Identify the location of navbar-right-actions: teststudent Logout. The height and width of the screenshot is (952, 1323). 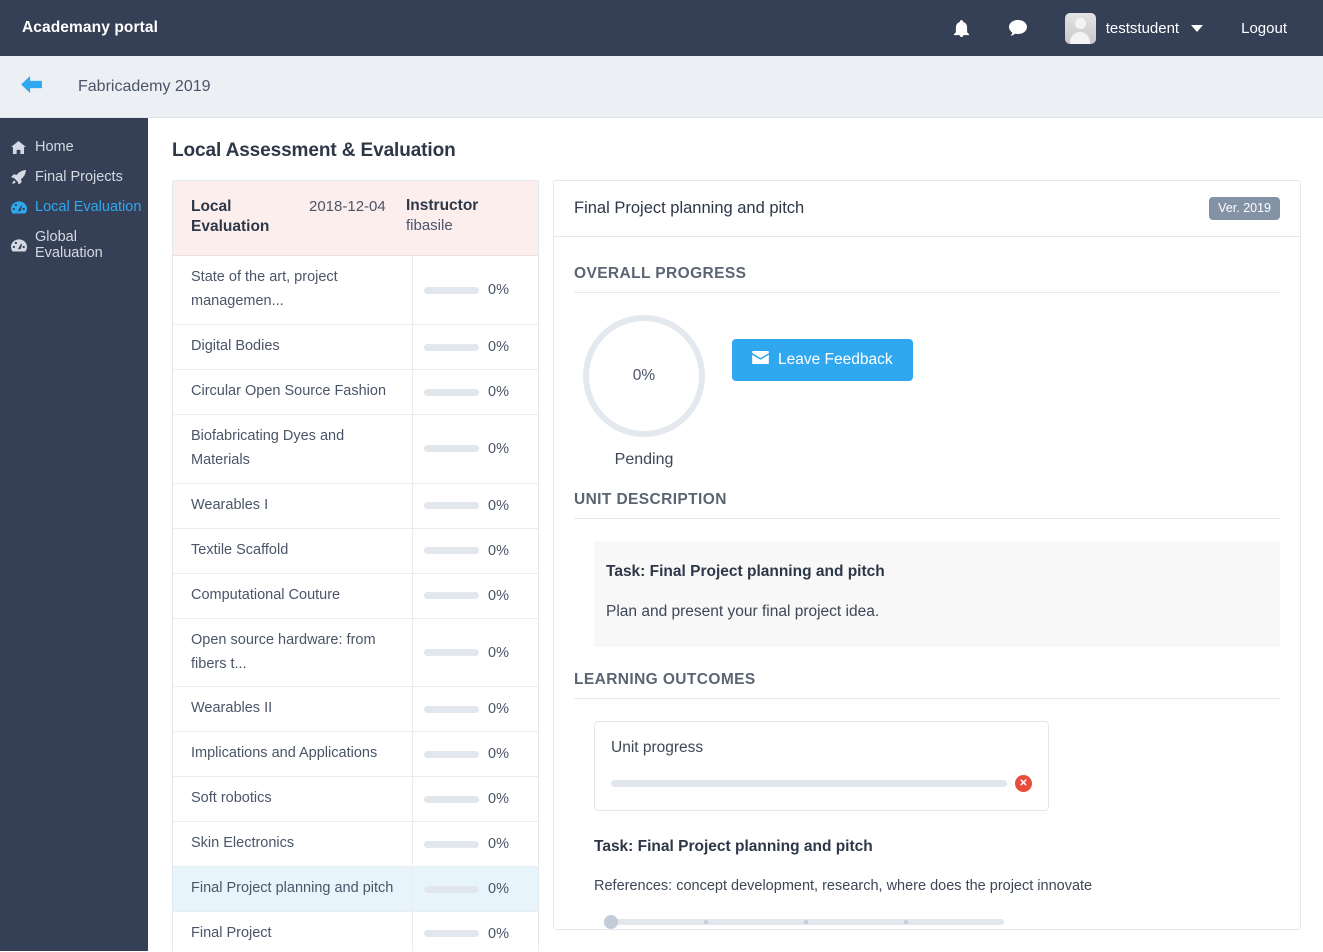
(1117, 28).